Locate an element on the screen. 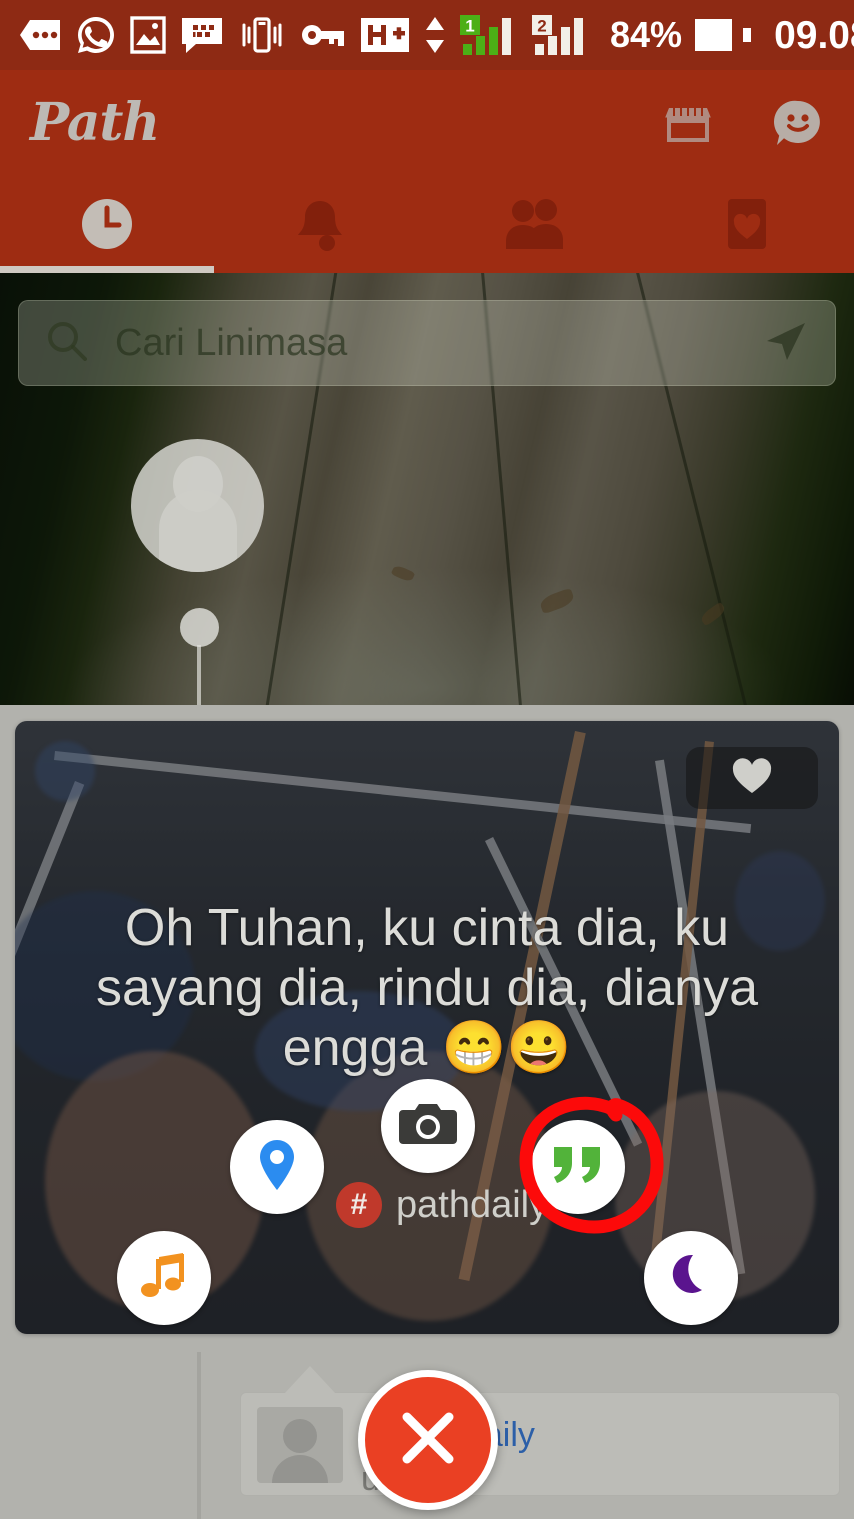  music-button is located at coordinates (164, 1278).